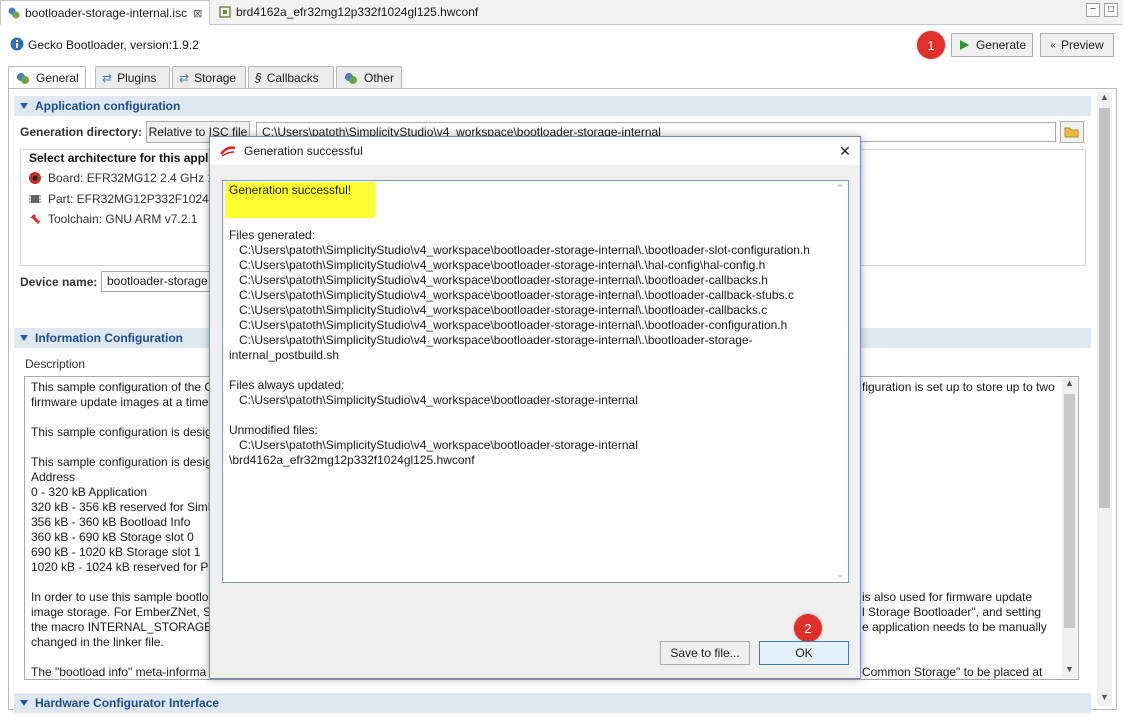  What do you see at coordinates (552, 703) in the screenshot?
I see `section-hardware-configurator: Hardware Configurator Interface` at bounding box center [552, 703].